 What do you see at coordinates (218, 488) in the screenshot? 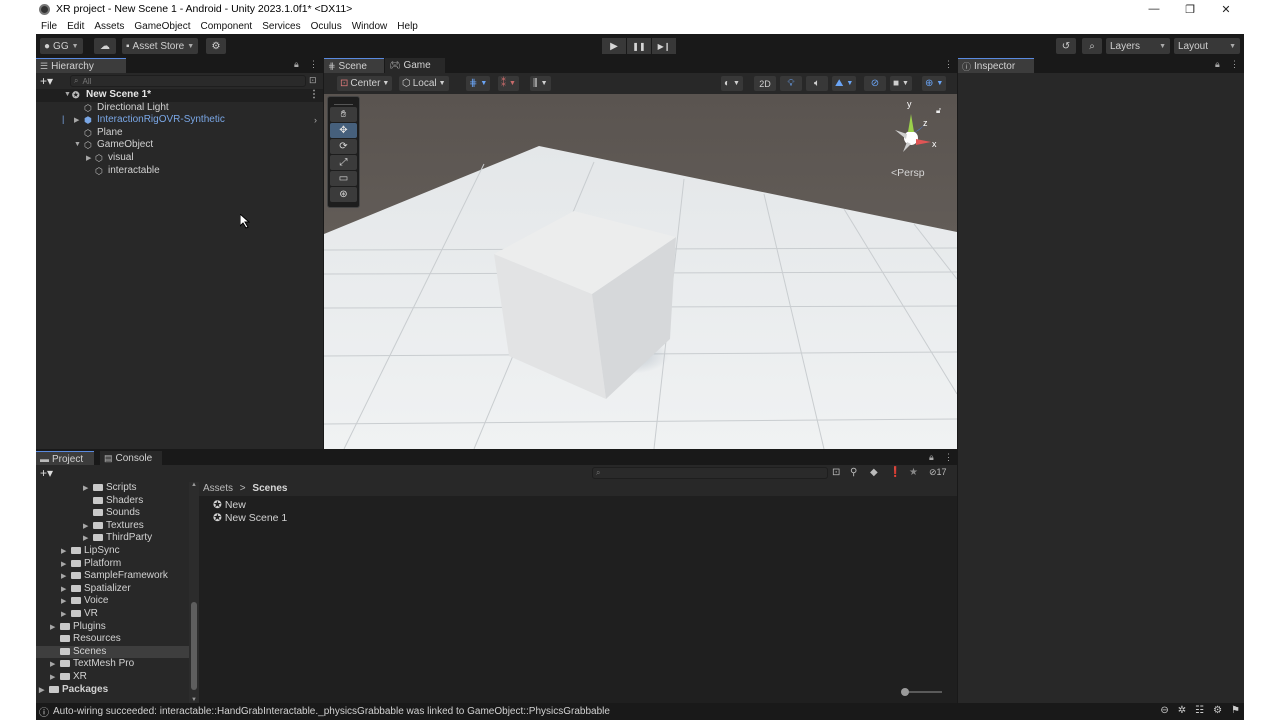
I see `breadcrumb-assets: Assets` at bounding box center [218, 488].